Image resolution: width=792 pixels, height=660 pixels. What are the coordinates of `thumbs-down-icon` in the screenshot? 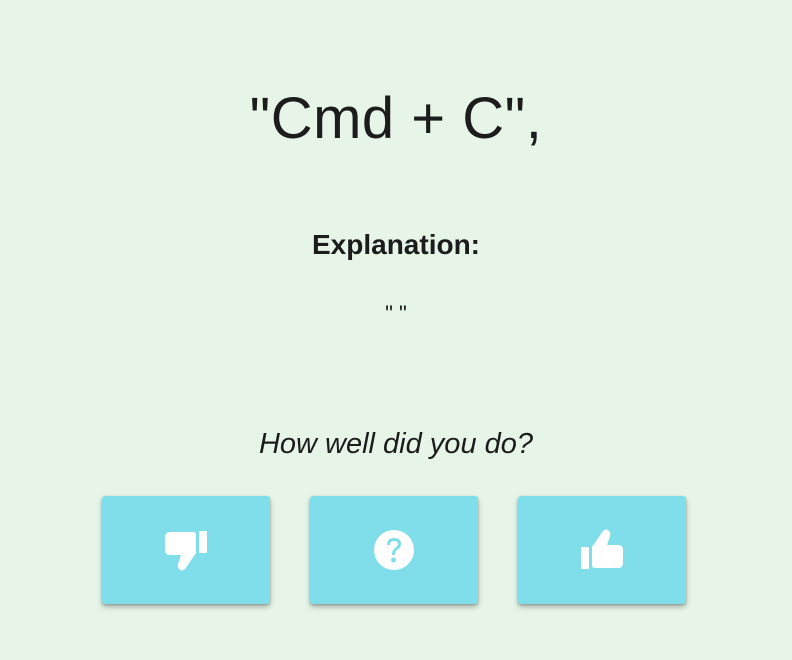 It's located at (186, 550).